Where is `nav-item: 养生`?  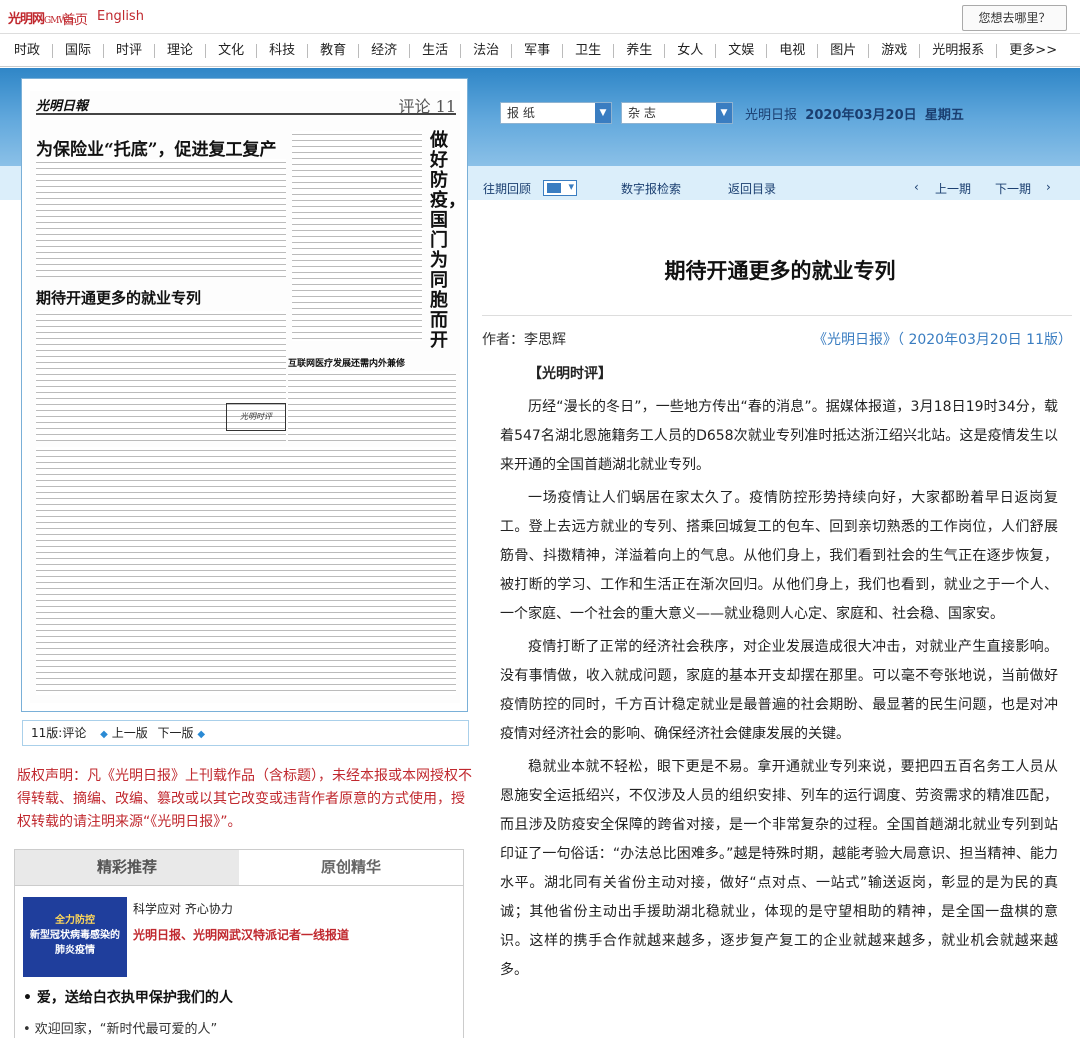 nav-item: 养生 is located at coordinates (640, 51).